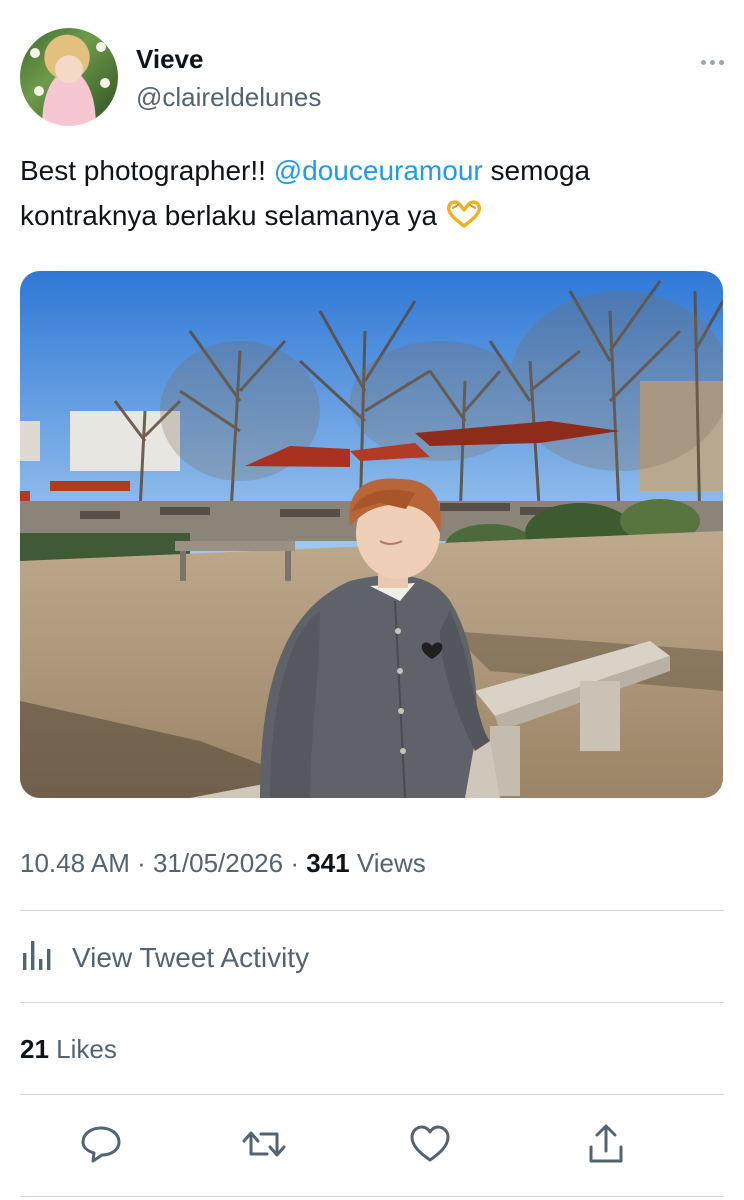 The height and width of the screenshot is (1200, 744). I want to click on avatar, so click(69, 77).